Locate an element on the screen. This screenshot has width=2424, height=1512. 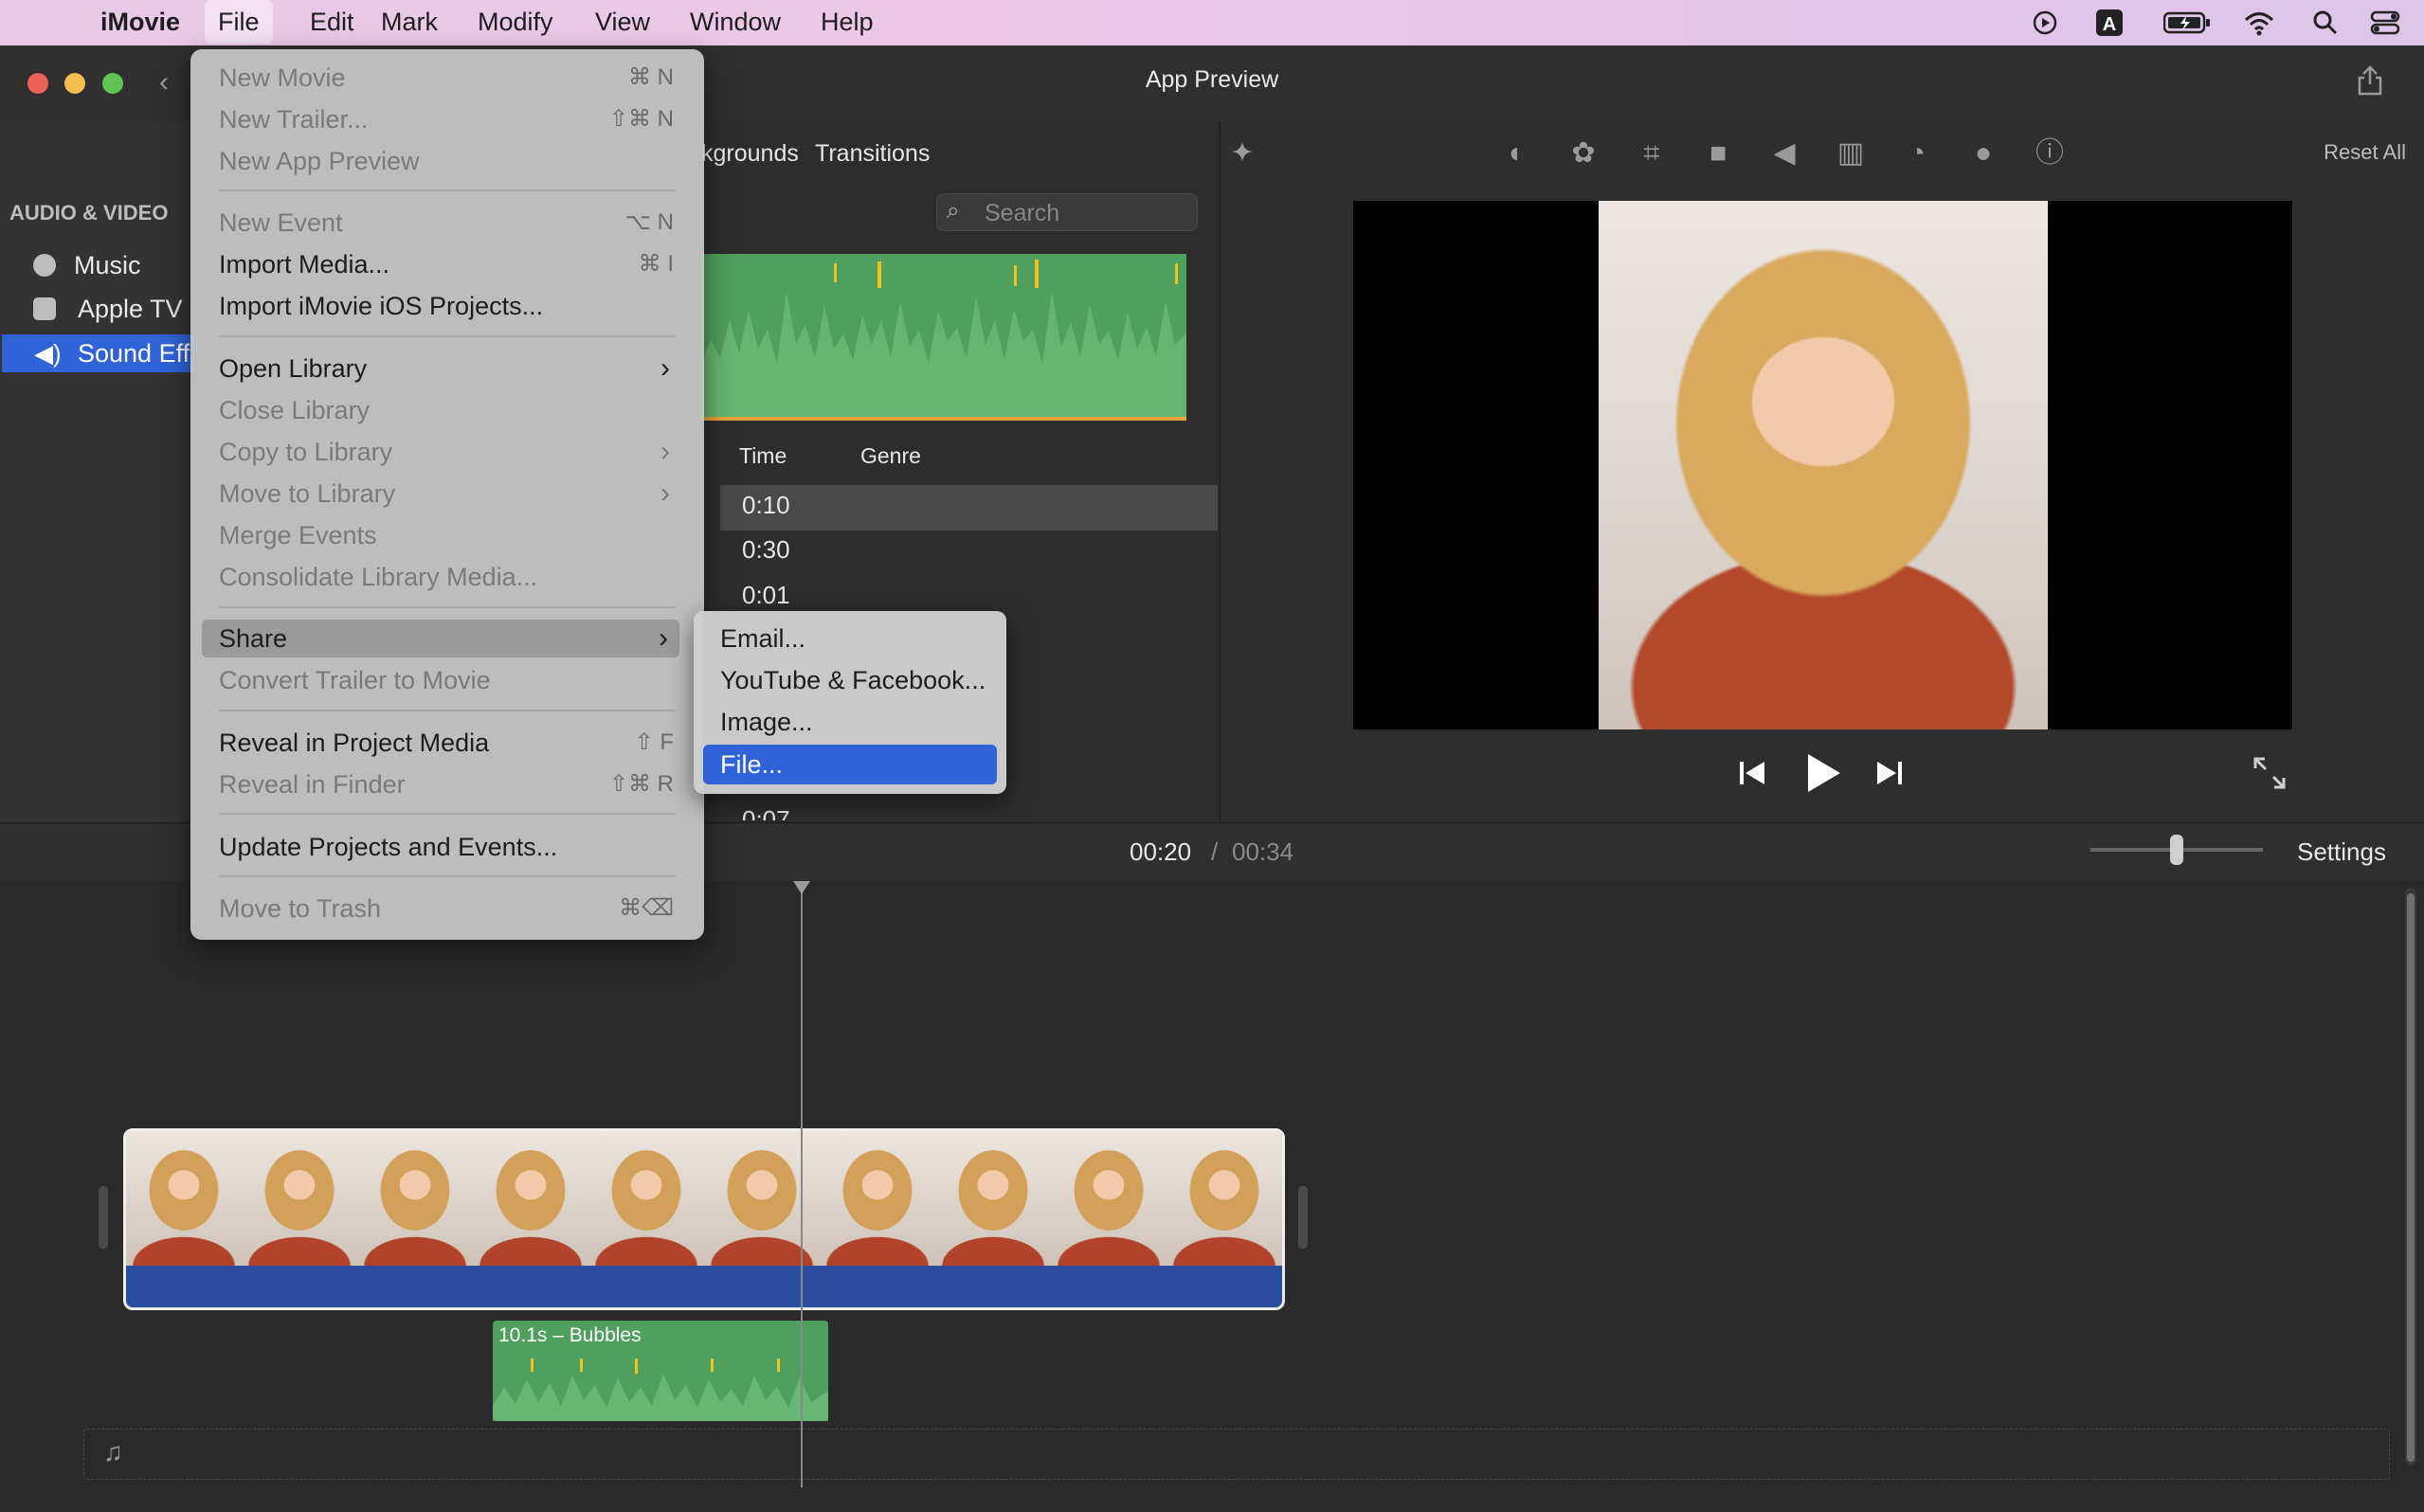
table-row-selected is located at coordinates (969, 508).